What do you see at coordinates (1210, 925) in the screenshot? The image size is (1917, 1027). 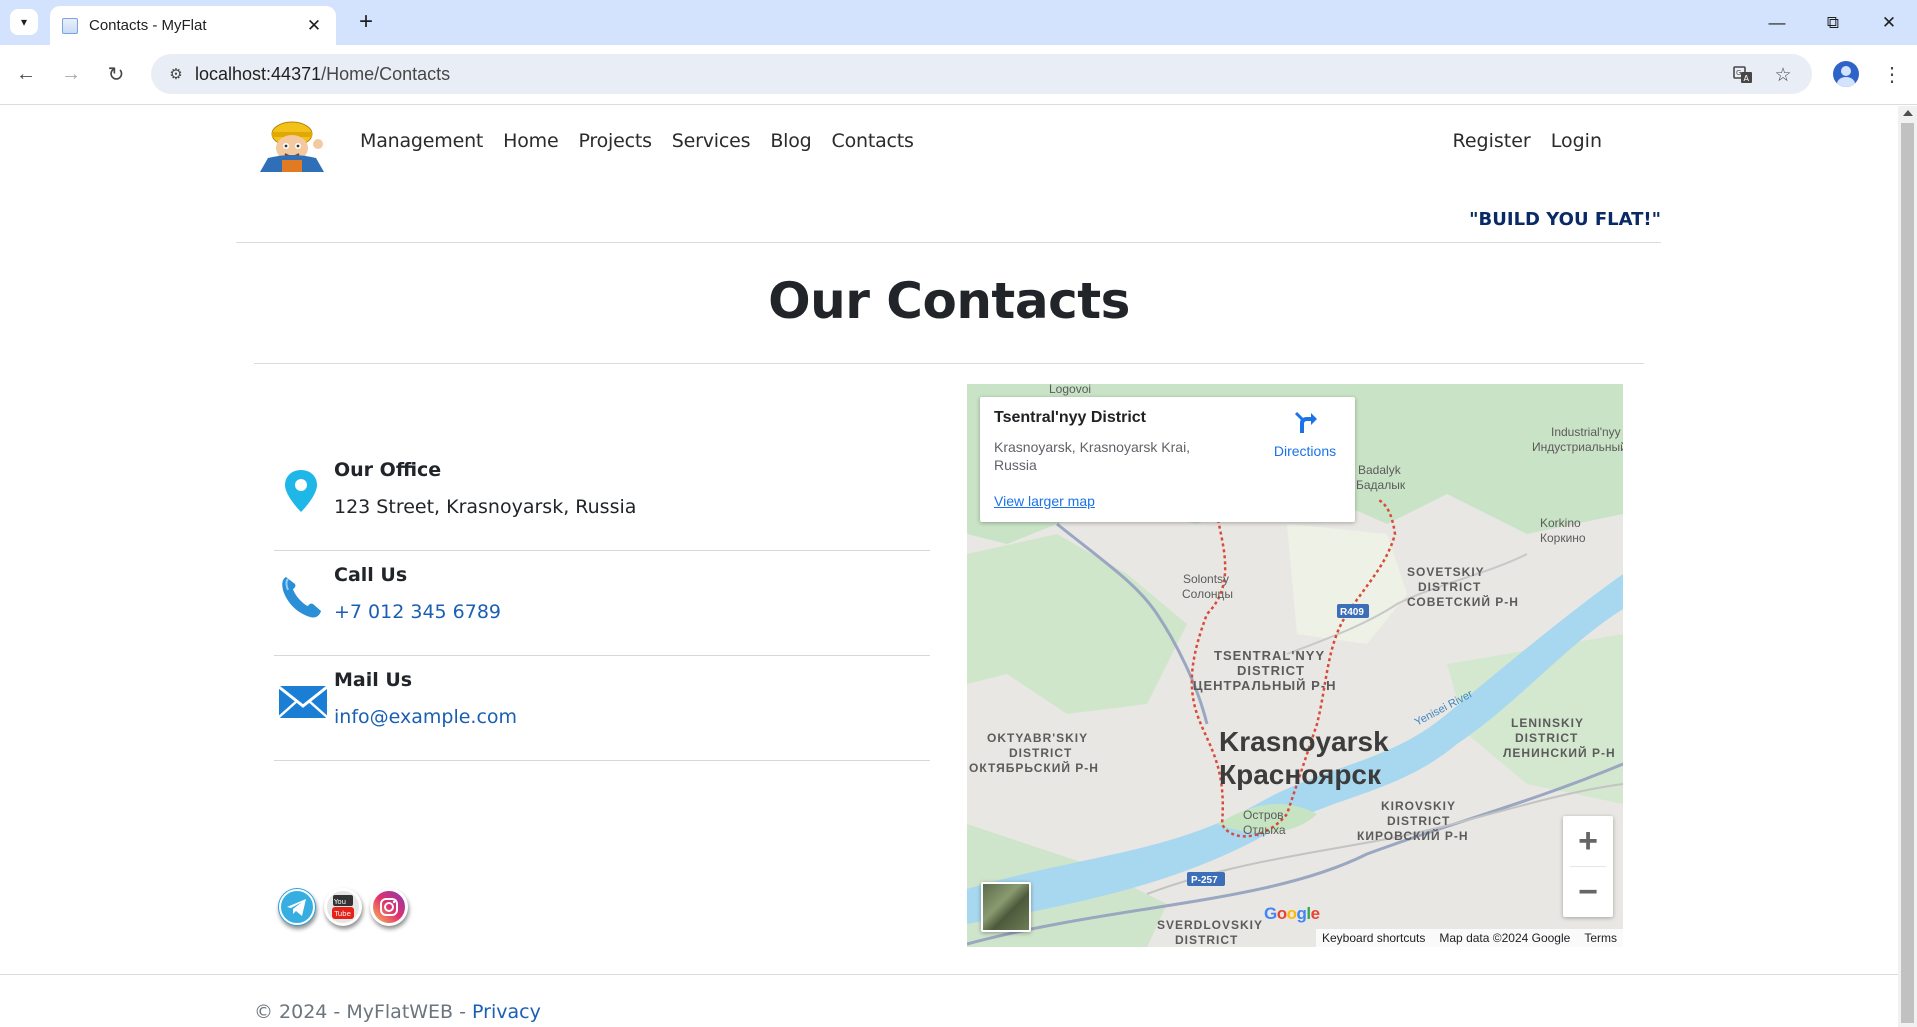 I see `map-label: SVERDLOVSKIY` at bounding box center [1210, 925].